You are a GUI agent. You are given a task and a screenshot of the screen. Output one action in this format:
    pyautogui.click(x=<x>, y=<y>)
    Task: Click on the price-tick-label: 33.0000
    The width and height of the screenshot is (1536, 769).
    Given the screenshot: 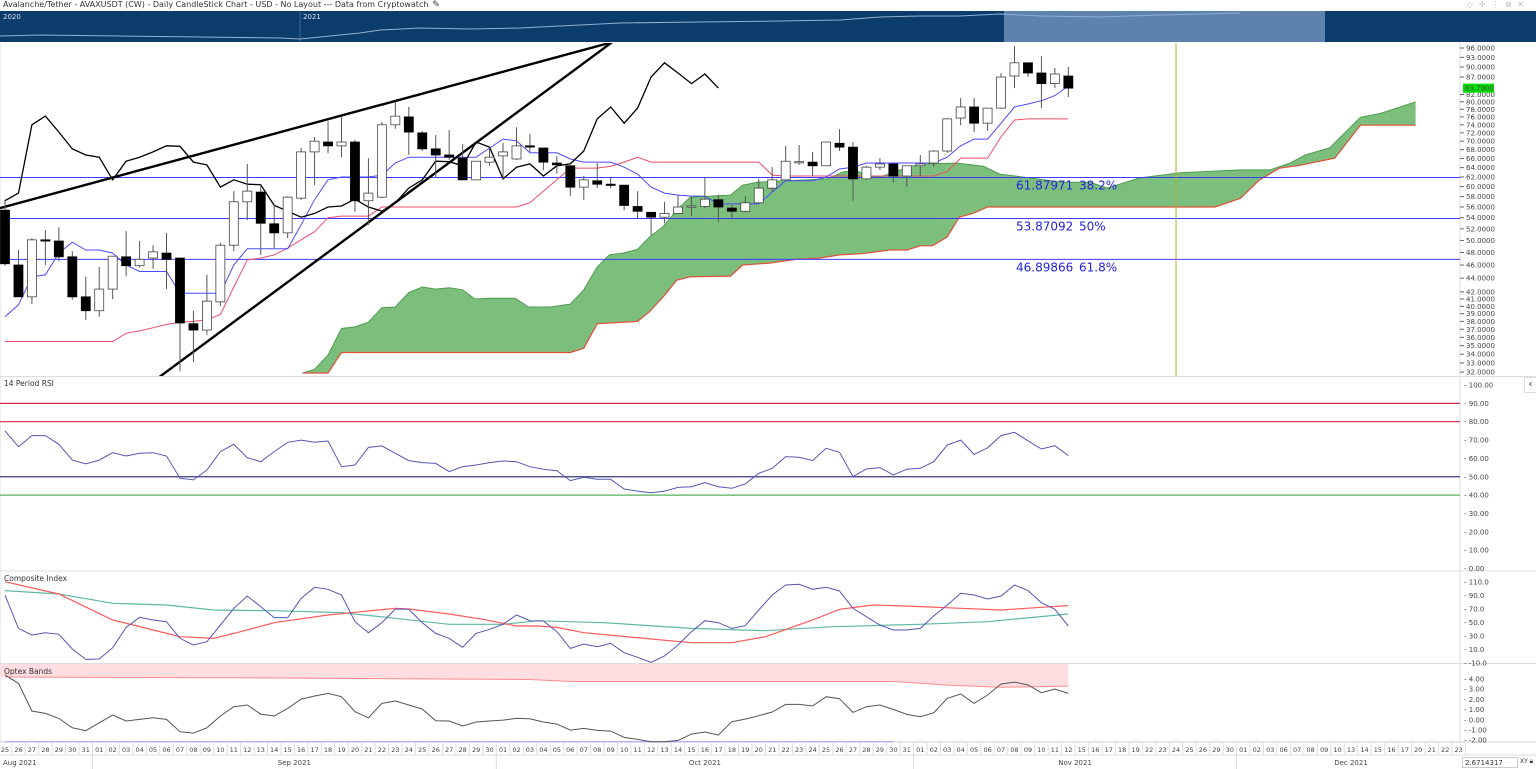 What is the action you would take?
    pyautogui.click(x=1480, y=364)
    